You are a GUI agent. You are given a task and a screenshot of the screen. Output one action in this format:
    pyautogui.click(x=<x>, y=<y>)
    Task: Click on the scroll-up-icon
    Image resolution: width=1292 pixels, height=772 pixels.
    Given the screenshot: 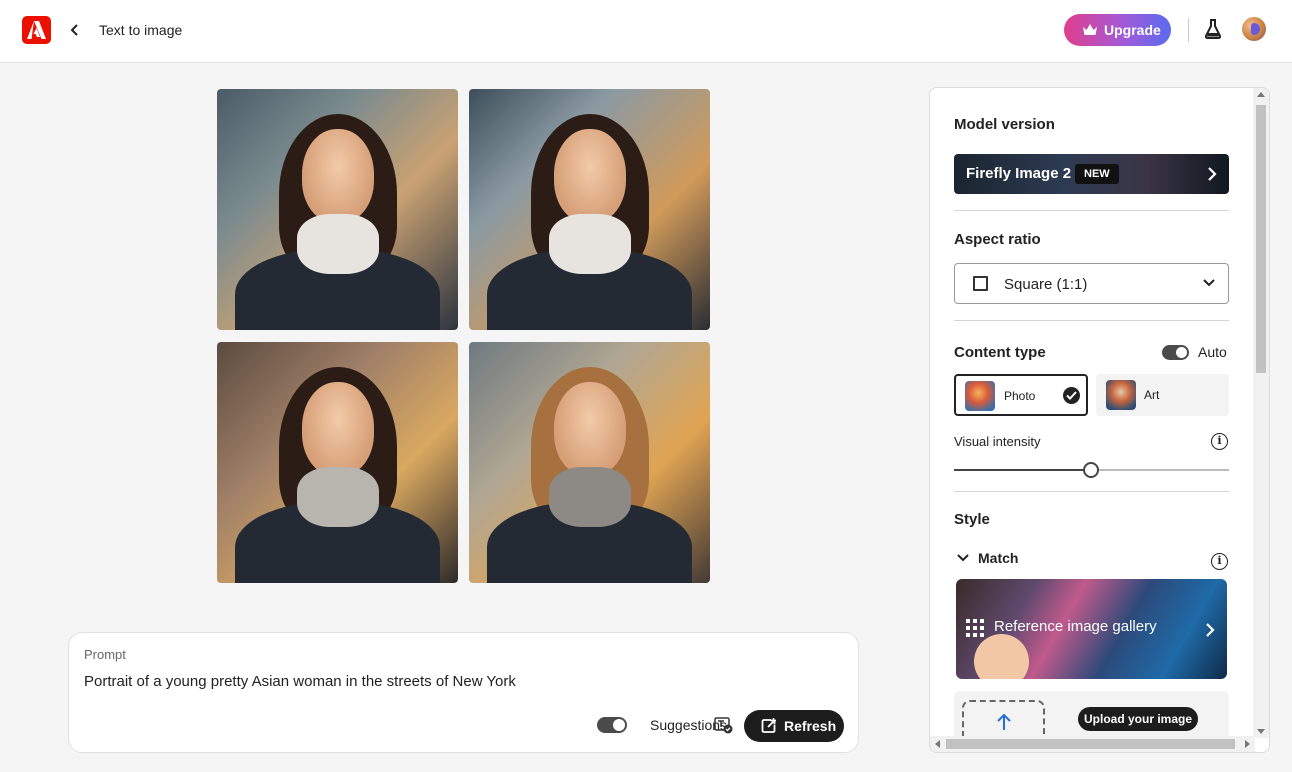 What is the action you would take?
    pyautogui.click(x=1261, y=94)
    